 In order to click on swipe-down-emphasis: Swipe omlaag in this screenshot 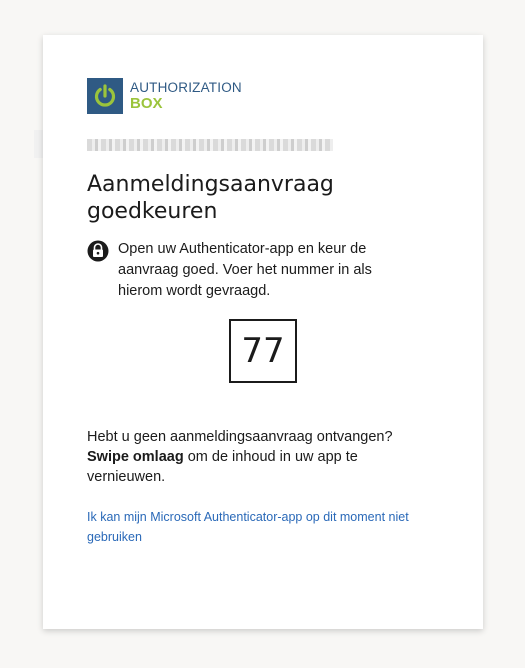, I will do `click(135, 457)`.